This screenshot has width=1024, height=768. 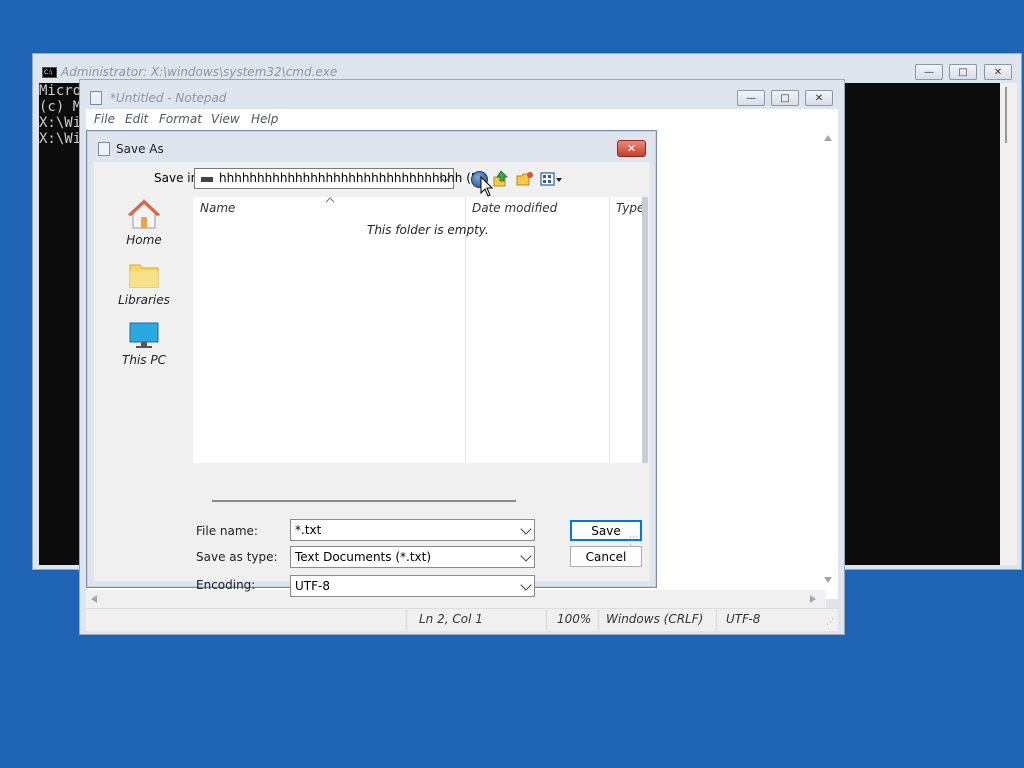 I want to click on encoding-label: Encoding:, so click(x=226, y=585).